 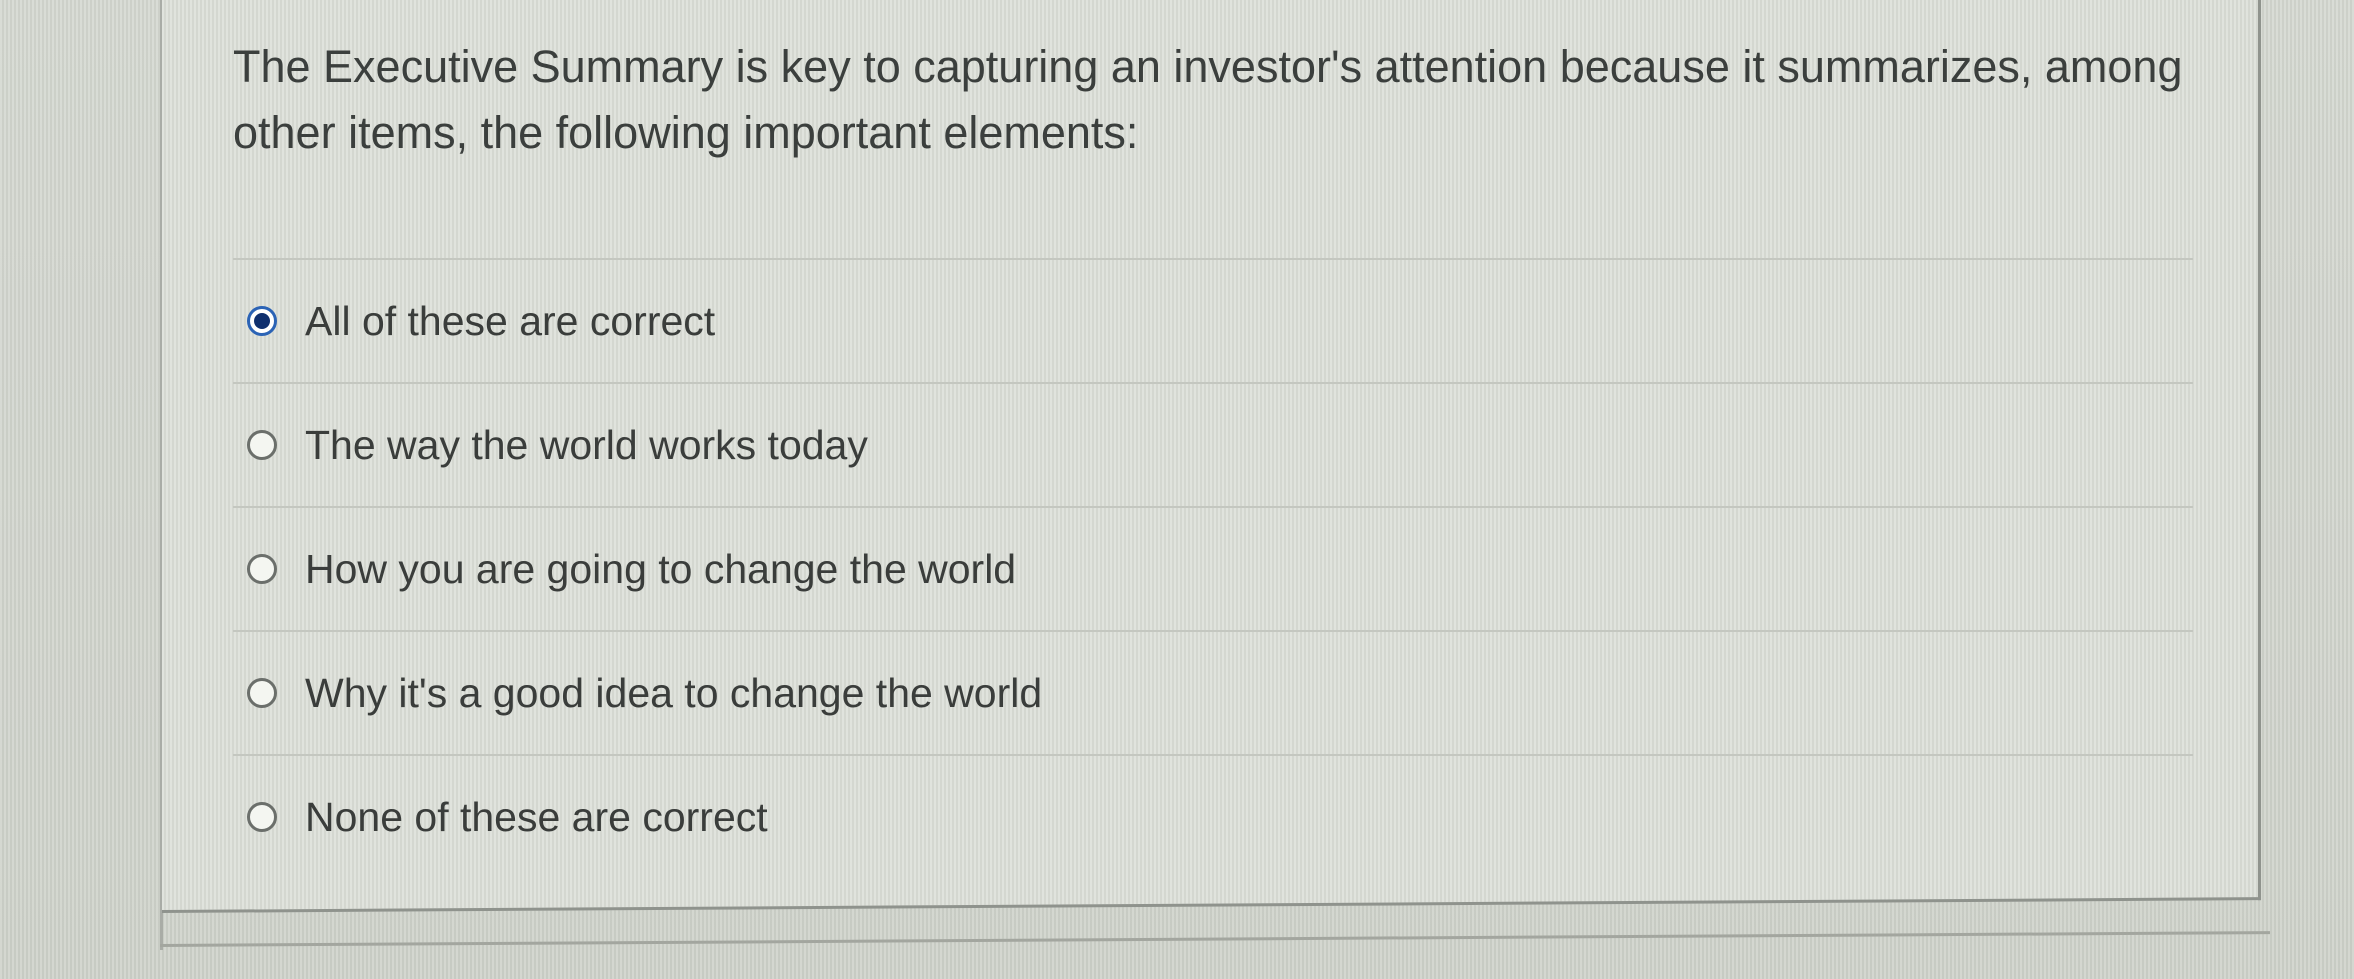 I want to click on option-world-today: The way the world works today, so click(x=1213, y=444).